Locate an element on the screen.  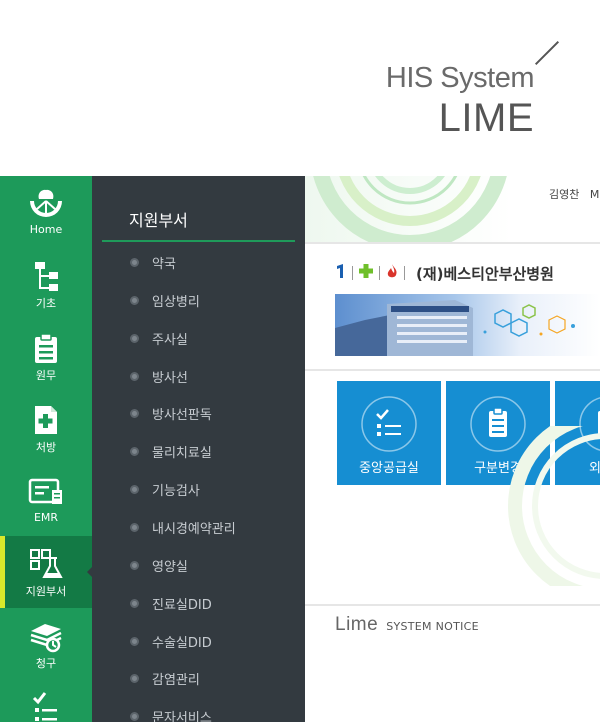
brand-subtitle: HIS System is located at coordinates (460, 78).